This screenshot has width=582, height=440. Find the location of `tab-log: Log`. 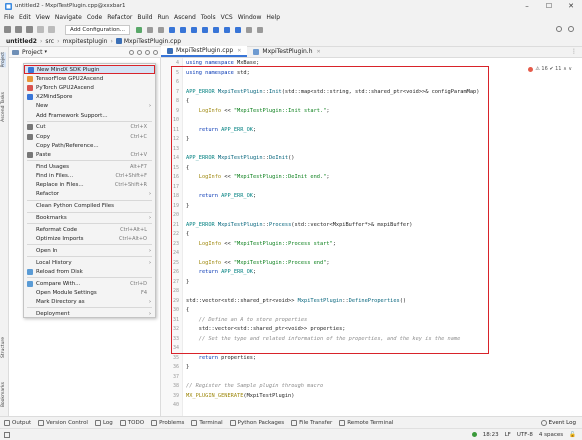

tab-log: Log is located at coordinates (103, 422).